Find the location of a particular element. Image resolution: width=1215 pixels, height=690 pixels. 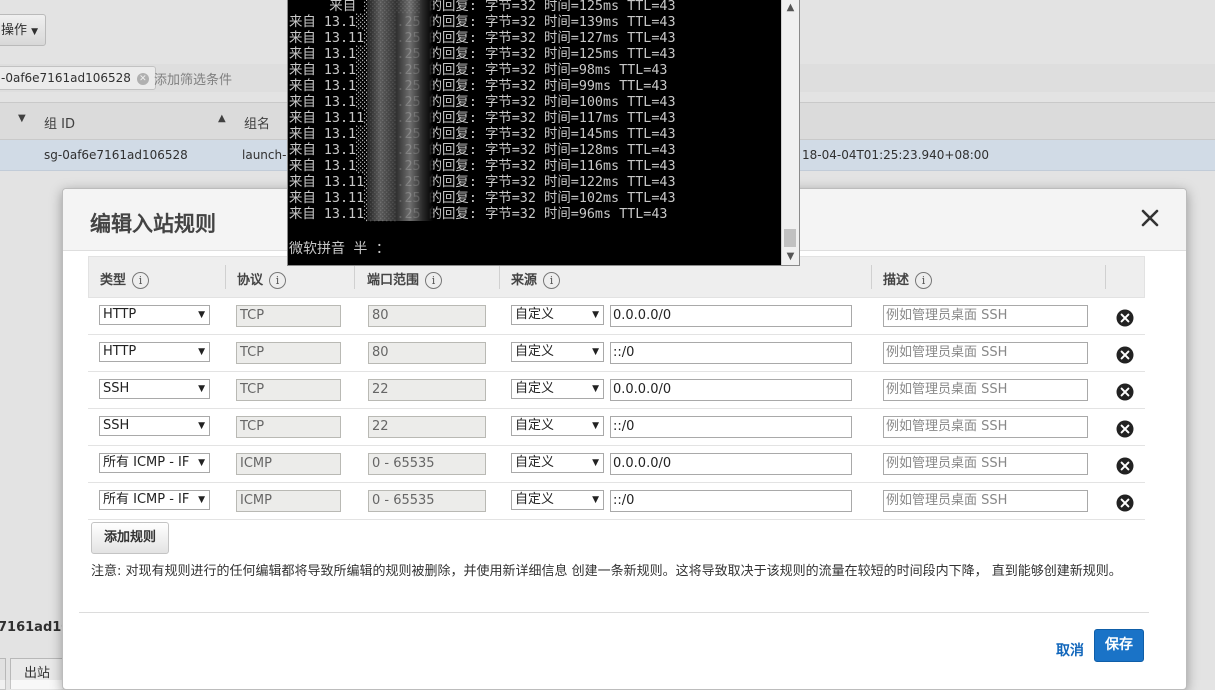

rule-row: SSH ▼ TCP 22 自定义 ▼::/0 例如管理员桌面 SSH is located at coordinates (616, 427).